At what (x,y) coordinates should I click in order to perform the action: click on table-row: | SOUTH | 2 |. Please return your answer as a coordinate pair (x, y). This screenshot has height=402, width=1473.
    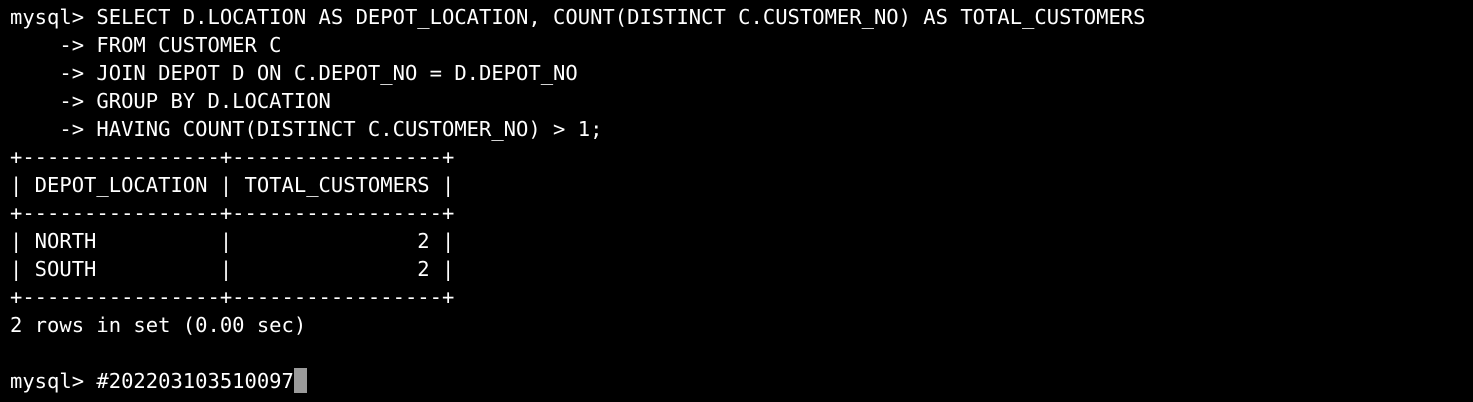
    Looking at the image, I should click on (232, 269).